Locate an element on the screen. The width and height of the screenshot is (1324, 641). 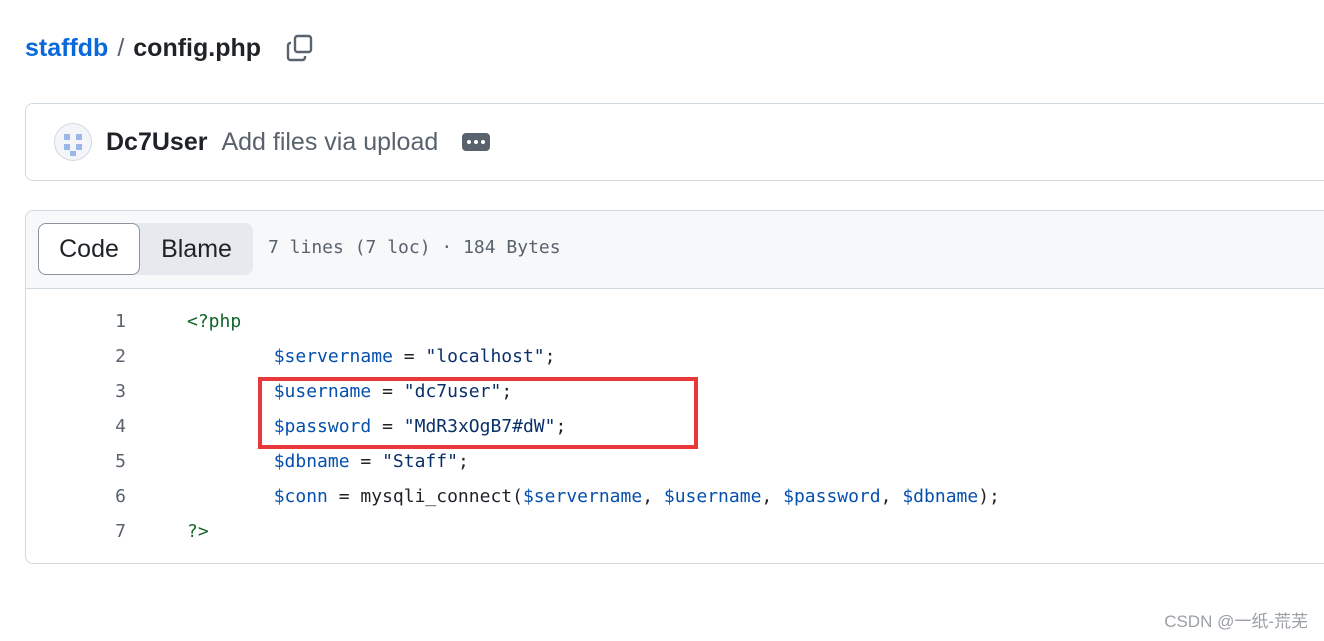
code-token: <?php is located at coordinates (214, 321).